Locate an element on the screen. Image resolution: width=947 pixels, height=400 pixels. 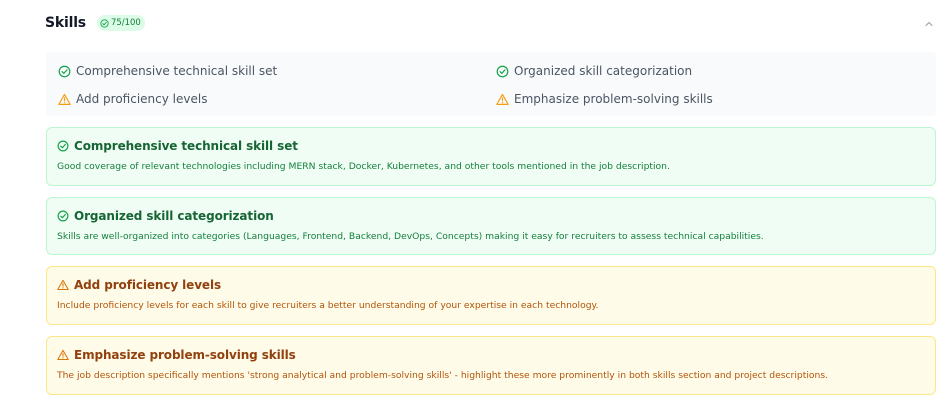
card-title: Comprehensive technical skill set is located at coordinates (186, 146).